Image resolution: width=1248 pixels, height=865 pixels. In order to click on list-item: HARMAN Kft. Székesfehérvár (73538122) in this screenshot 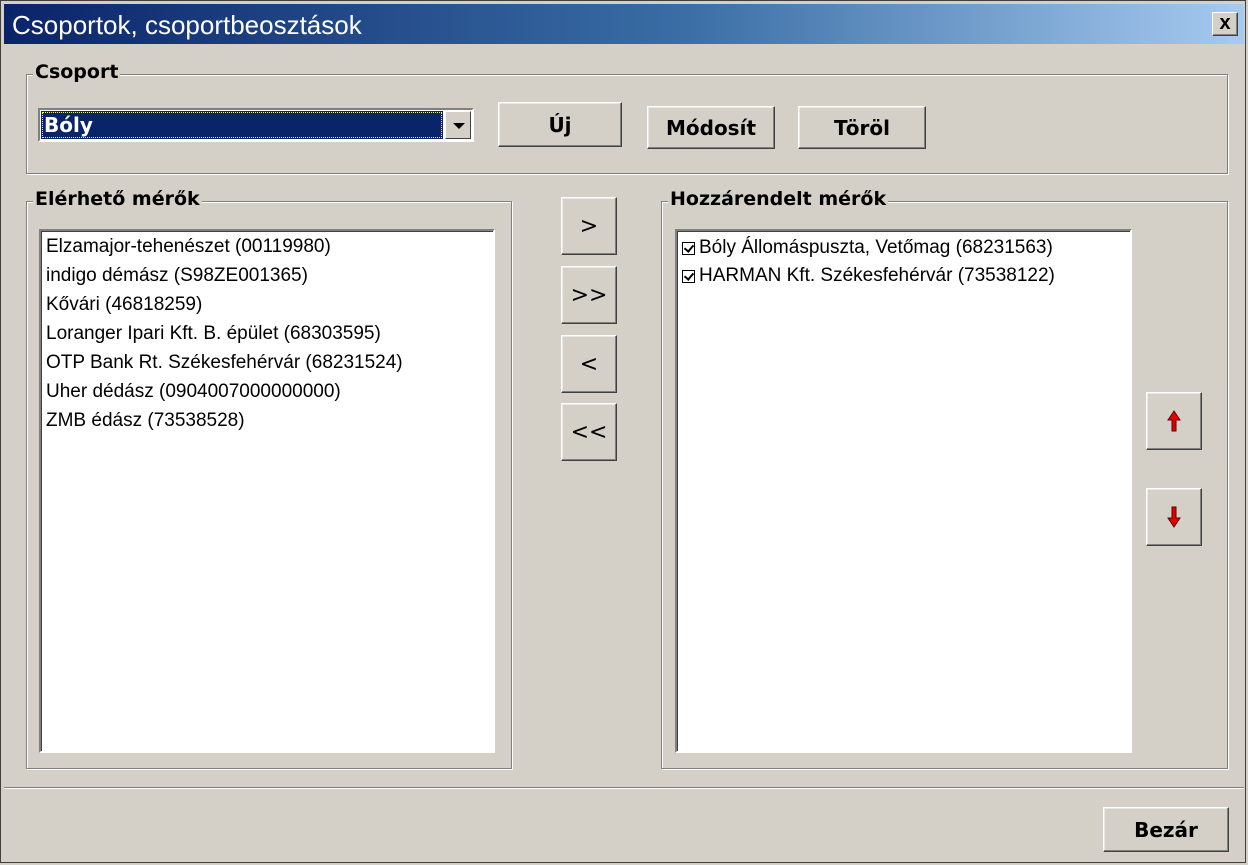, I will do `click(903, 276)`.